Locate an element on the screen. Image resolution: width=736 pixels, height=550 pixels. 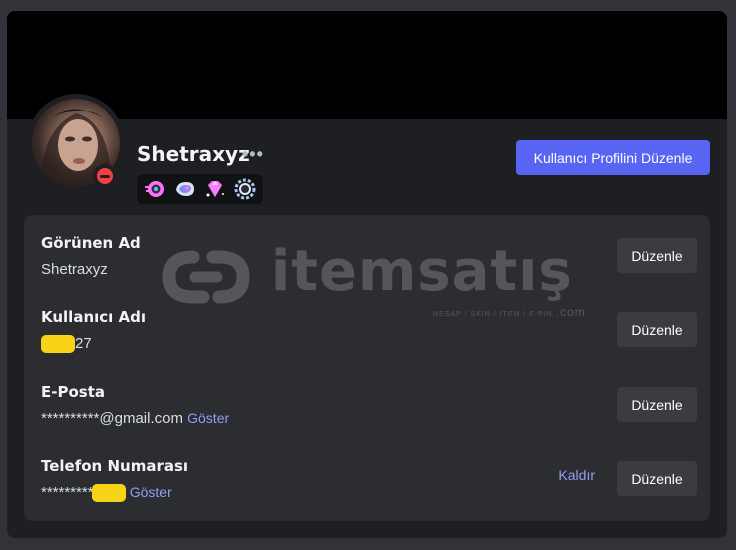
nitro-badge-icon is located at coordinates (155, 189).